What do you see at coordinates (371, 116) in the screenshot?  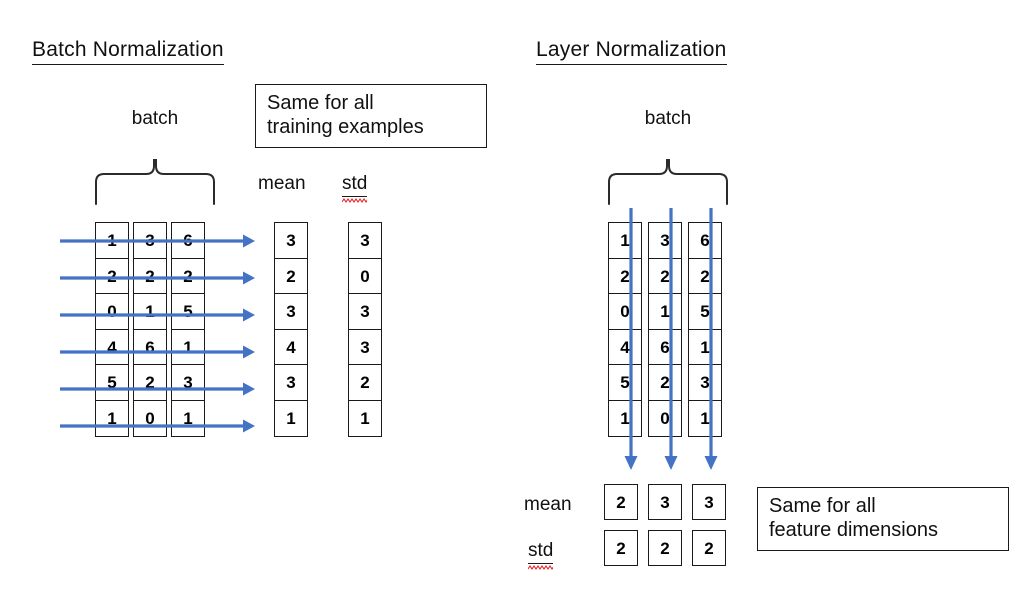 I see `batch-norm-callout: Same for all training examples` at bounding box center [371, 116].